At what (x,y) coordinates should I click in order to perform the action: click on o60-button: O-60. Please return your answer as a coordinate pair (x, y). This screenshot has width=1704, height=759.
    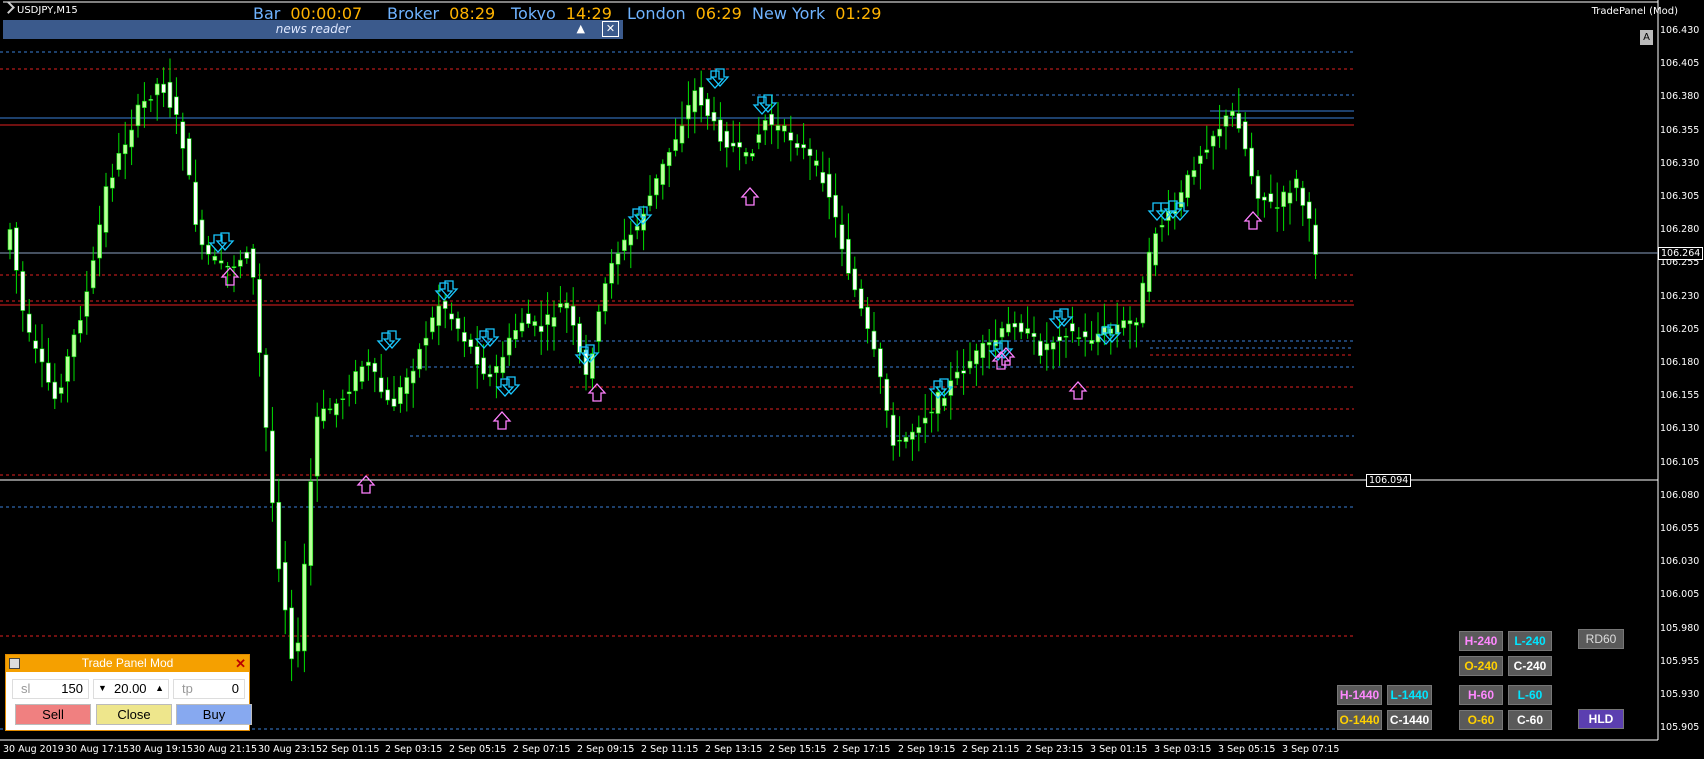
    Looking at the image, I should click on (1481, 720).